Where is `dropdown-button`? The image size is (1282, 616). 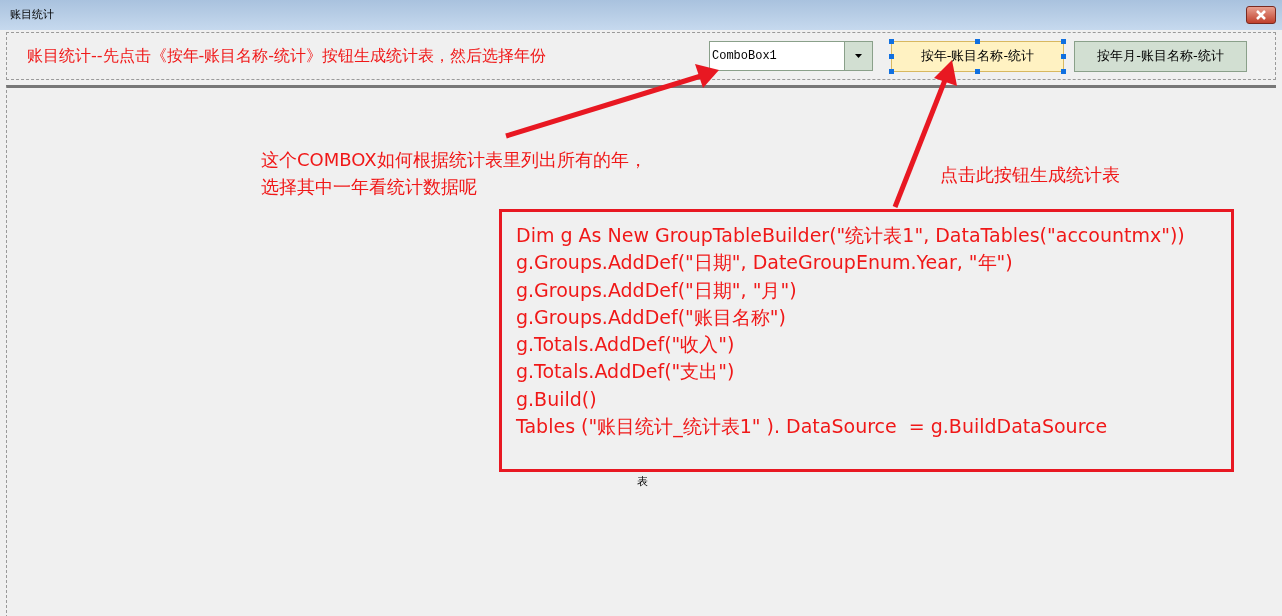
dropdown-button is located at coordinates (858, 56).